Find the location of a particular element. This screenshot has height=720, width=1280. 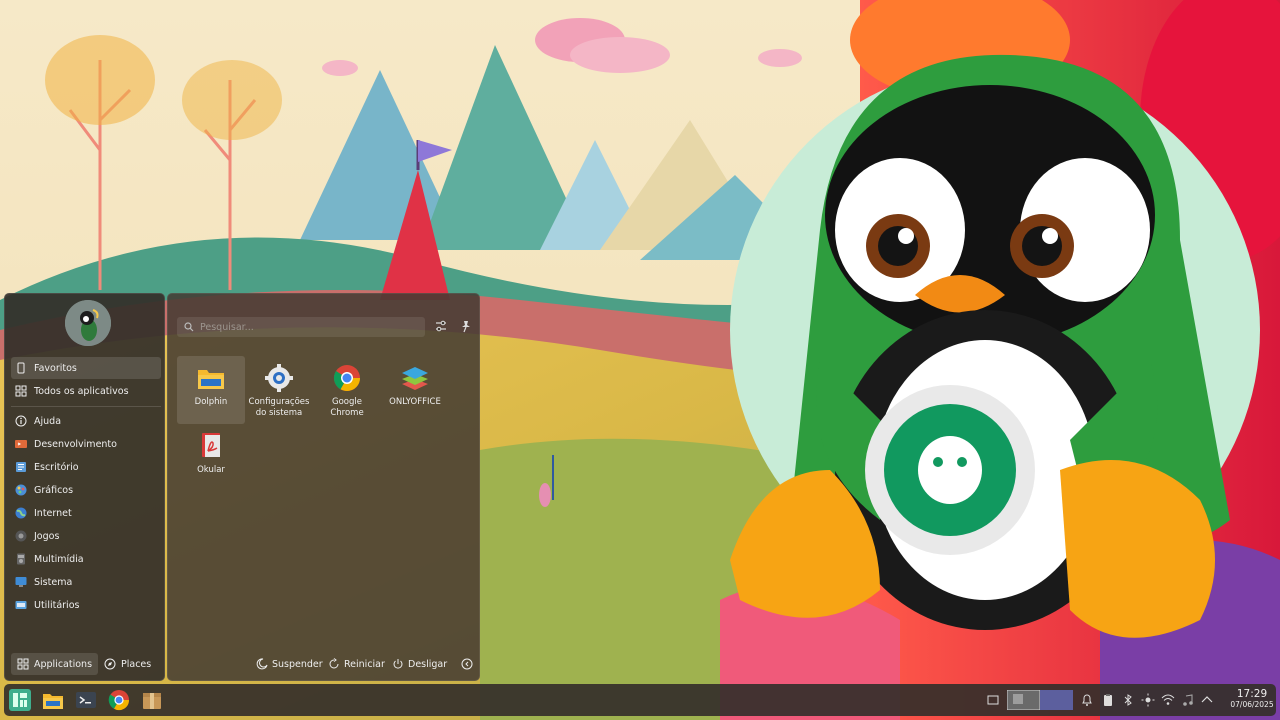

graphics-icon is located at coordinates (21, 490).